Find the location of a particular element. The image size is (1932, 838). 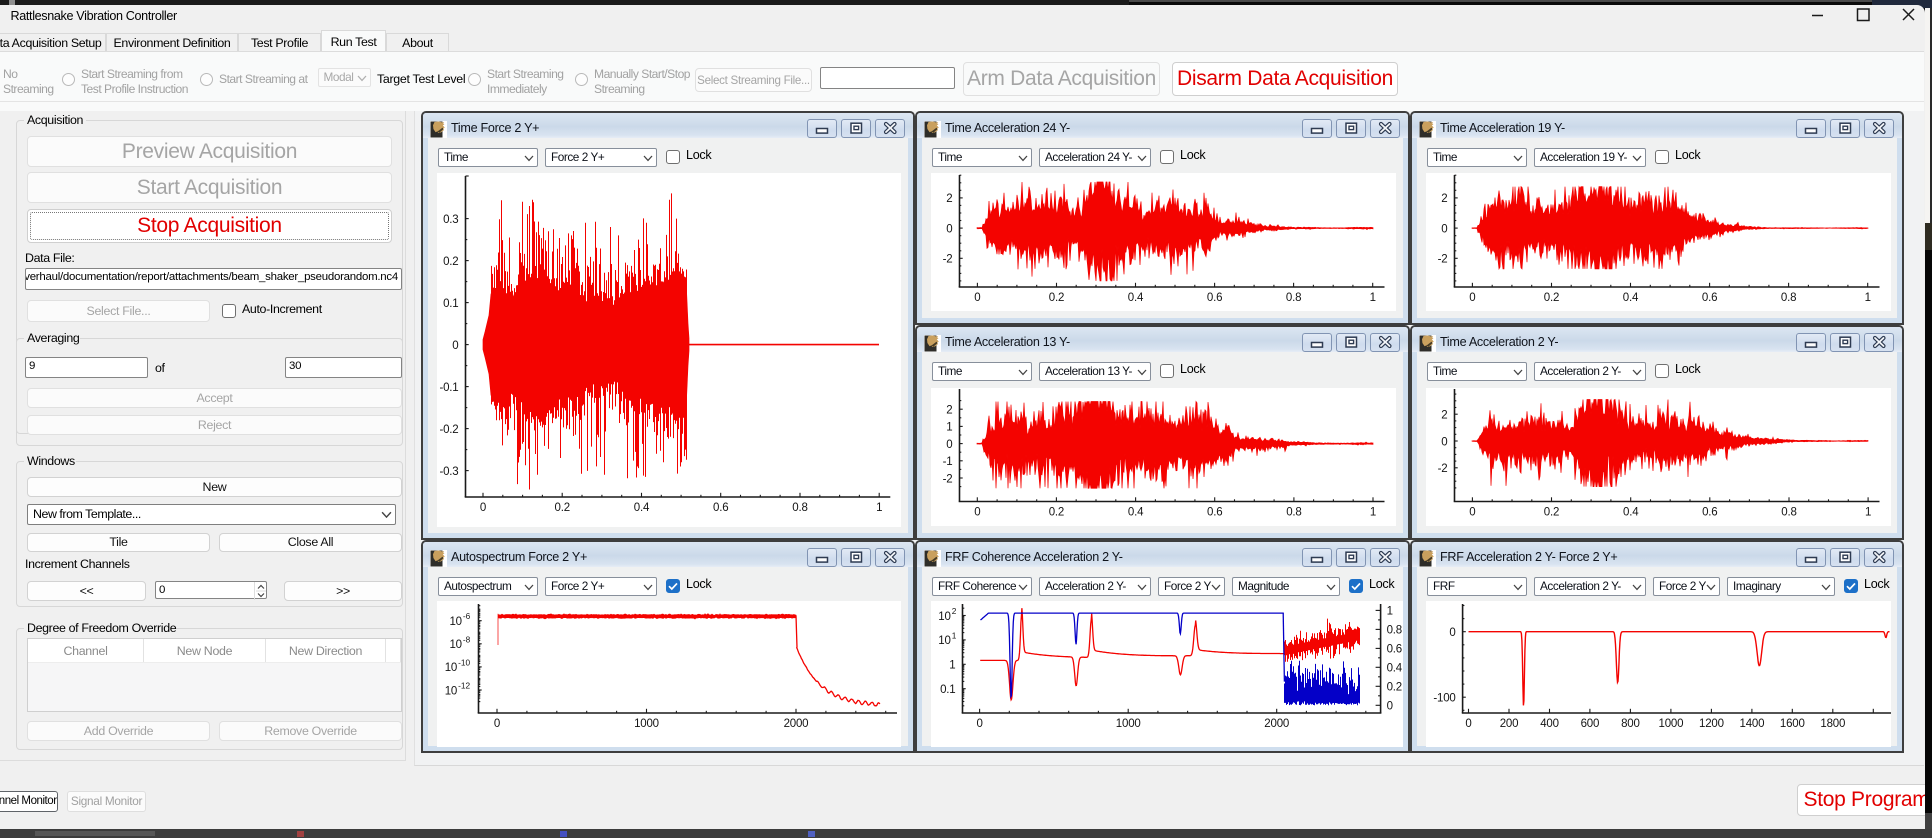

svg-text: 1800 is located at coordinates (1832, 724).